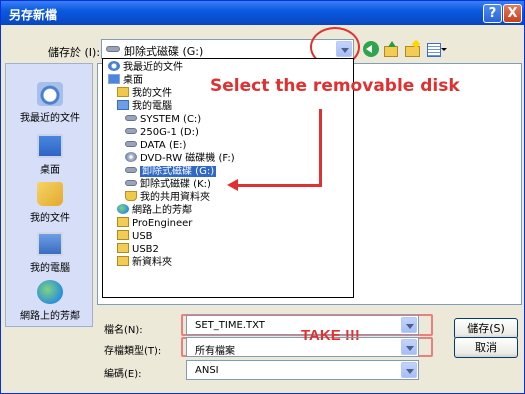  What do you see at coordinates (74, 52) in the screenshot?
I see `save-in-label: 儲存於 (I):` at bounding box center [74, 52].